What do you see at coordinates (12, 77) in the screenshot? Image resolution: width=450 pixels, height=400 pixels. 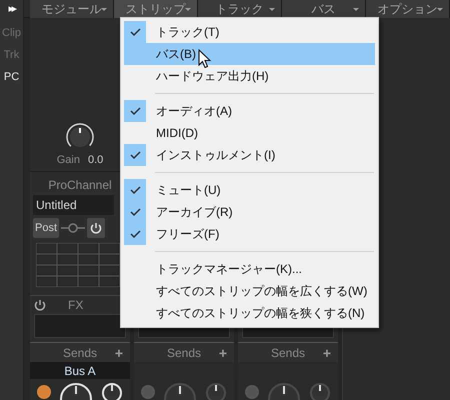 I see `sidebar-tab: PC` at bounding box center [12, 77].